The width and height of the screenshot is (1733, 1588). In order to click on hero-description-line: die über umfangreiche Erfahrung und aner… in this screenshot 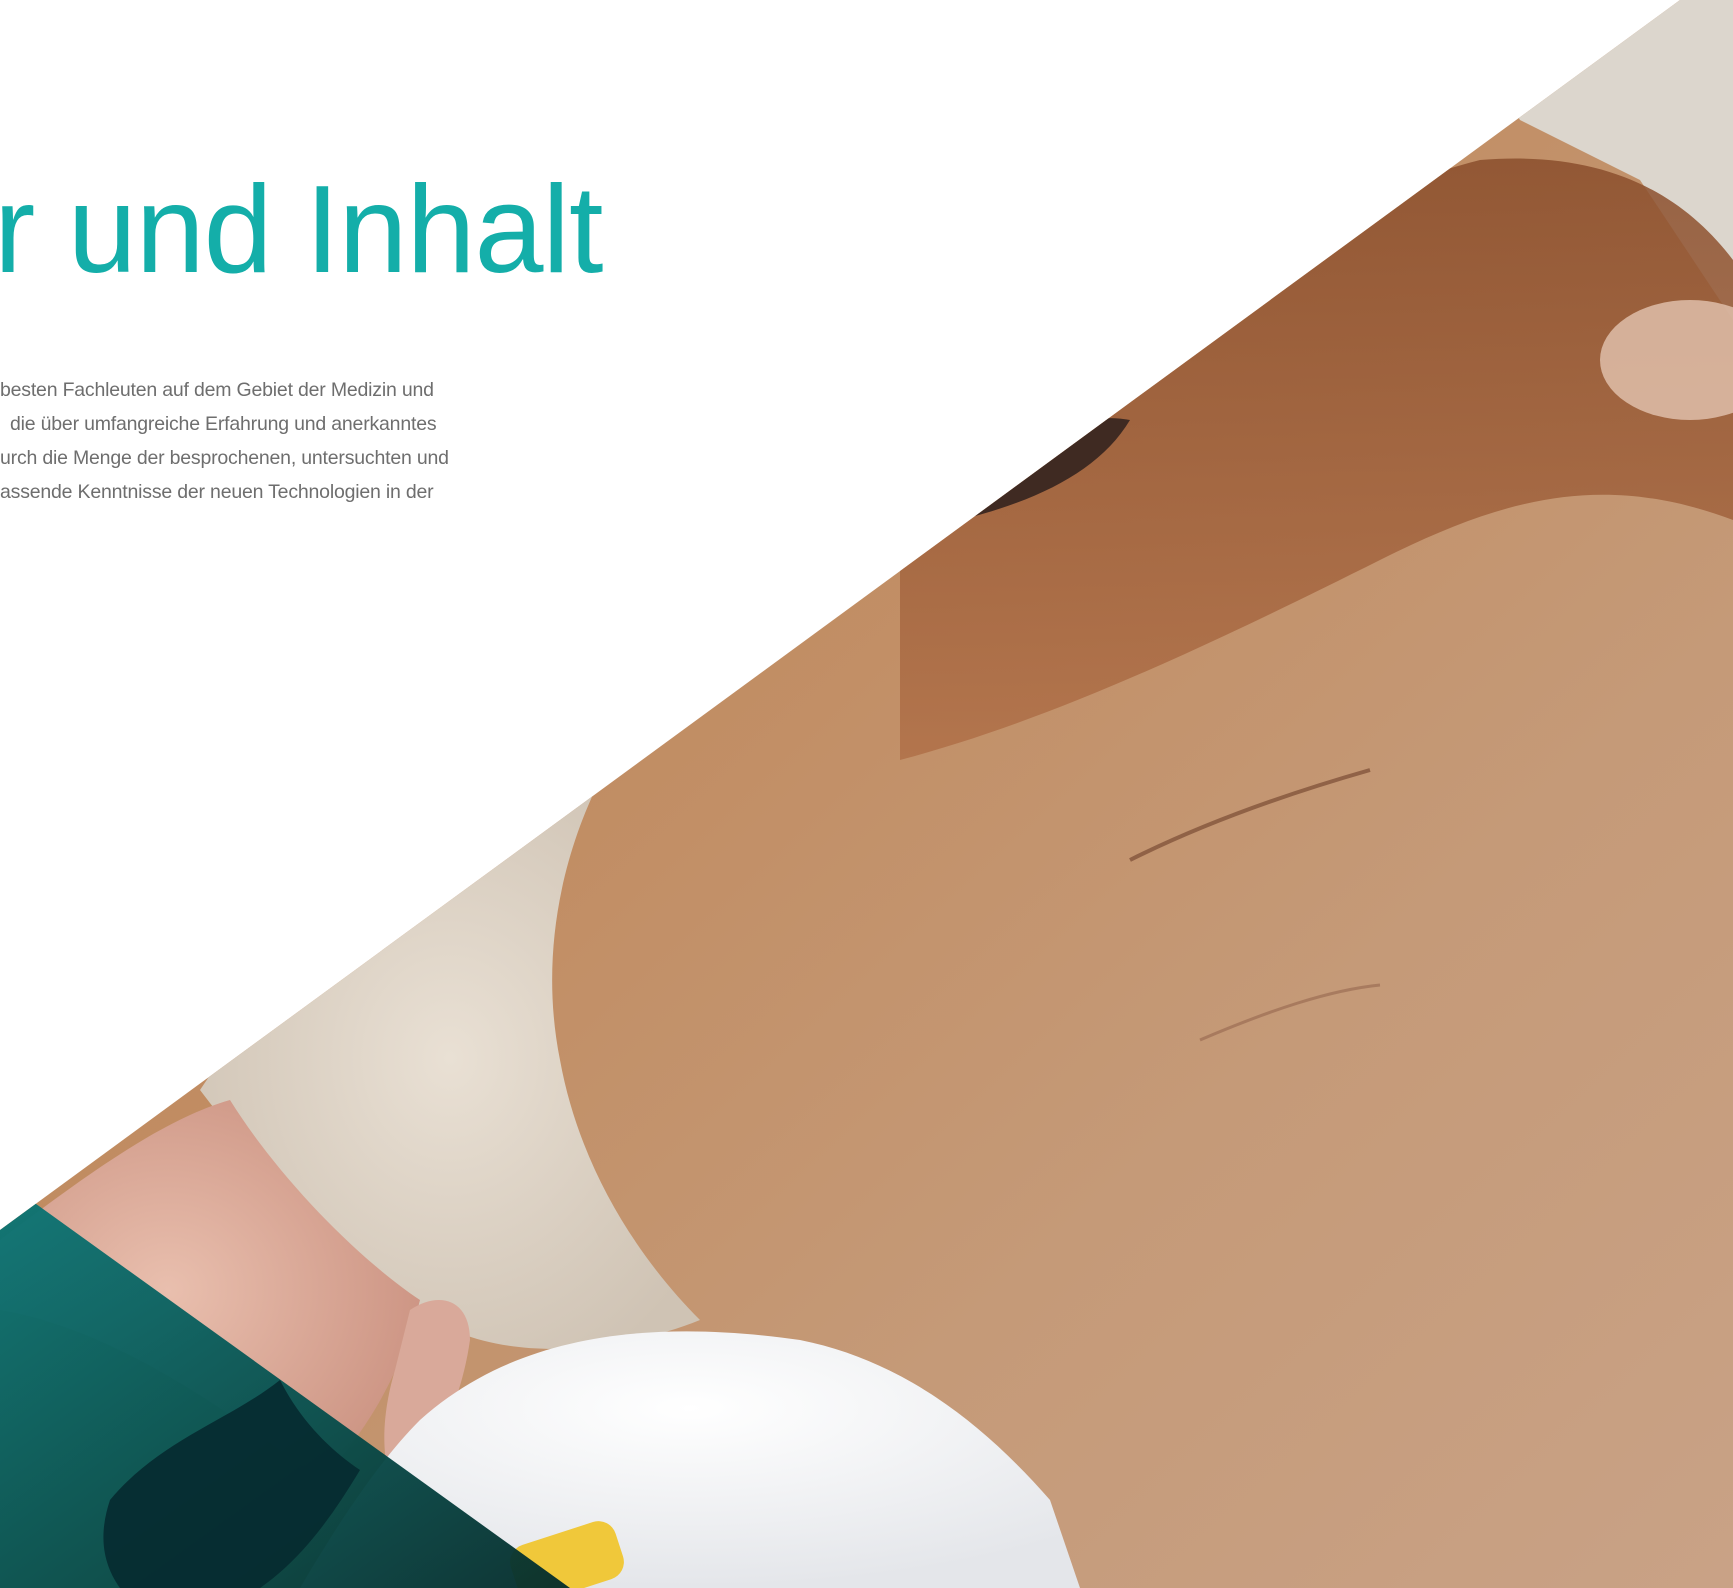, I will do `click(223, 424)`.